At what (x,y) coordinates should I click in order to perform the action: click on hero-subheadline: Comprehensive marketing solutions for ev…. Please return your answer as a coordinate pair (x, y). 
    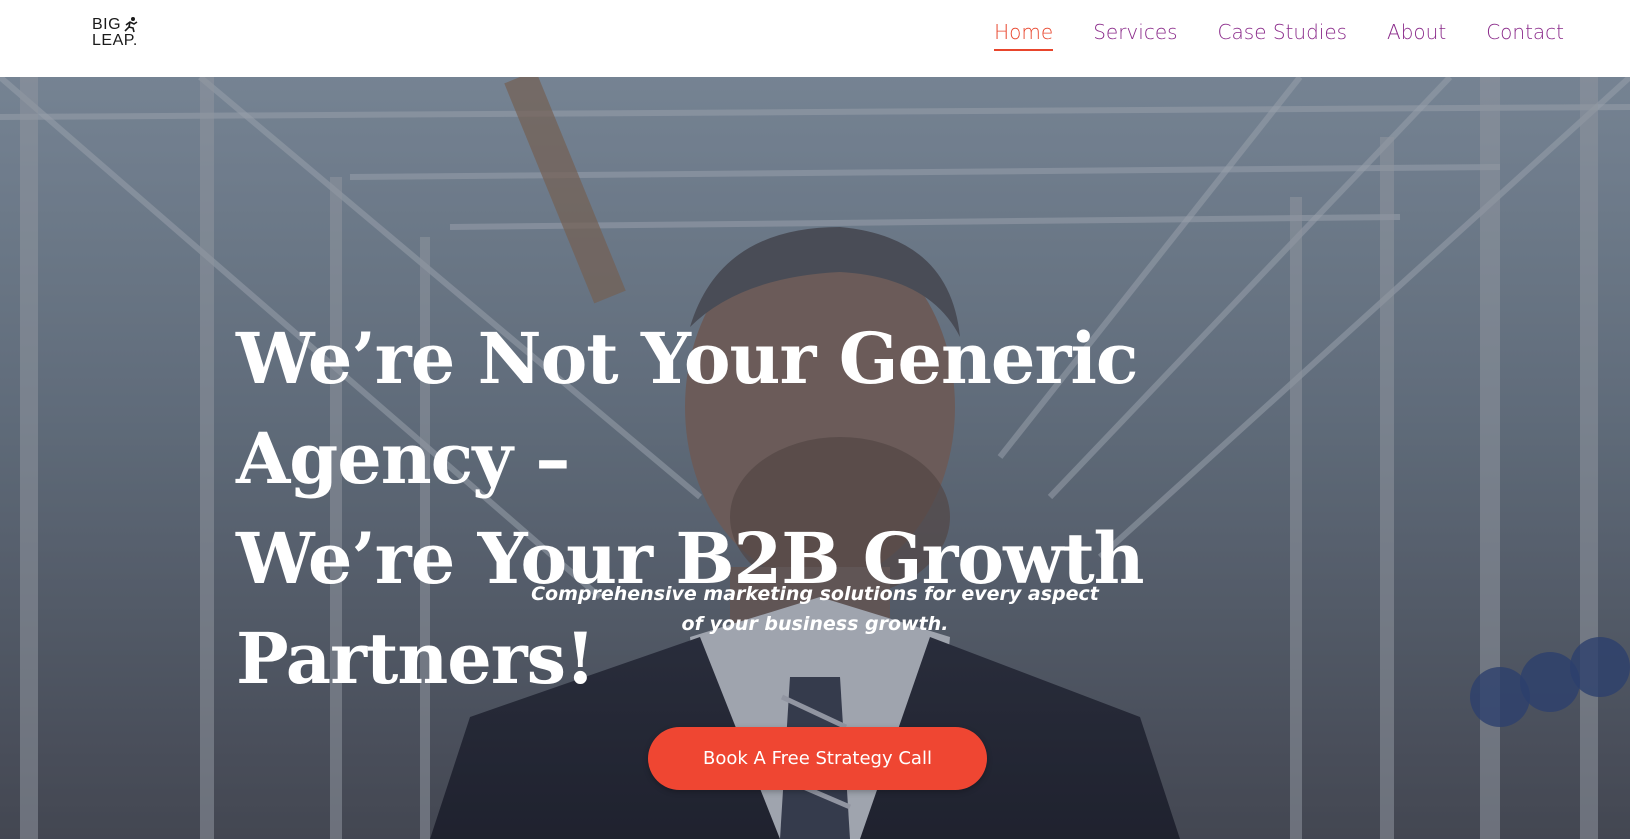
    Looking at the image, I should click on (815, 609).